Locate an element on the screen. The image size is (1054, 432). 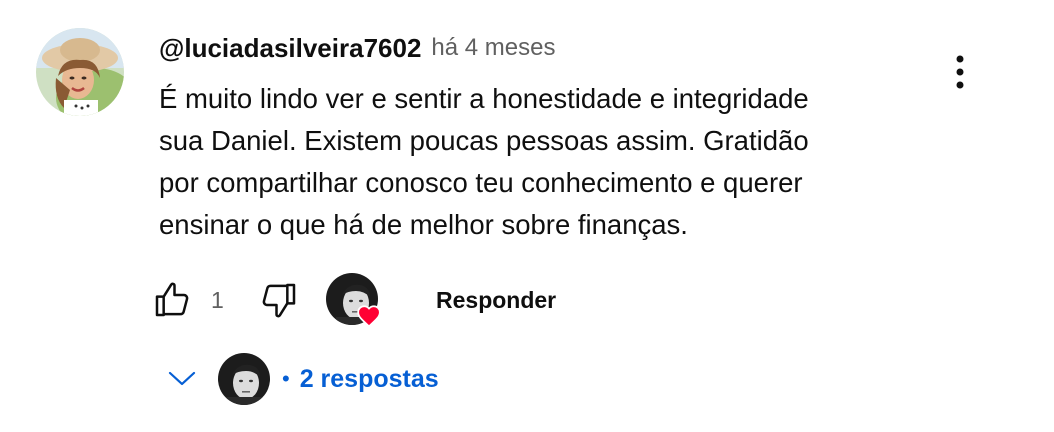
comment-time: há 4 meses is located at coordinates (493, 48).